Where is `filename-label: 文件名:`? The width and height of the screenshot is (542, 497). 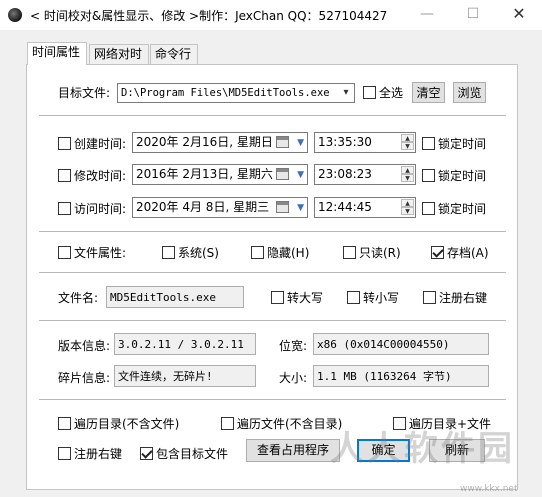 filename-label: 文件名: is located at coordinates (78, 298).